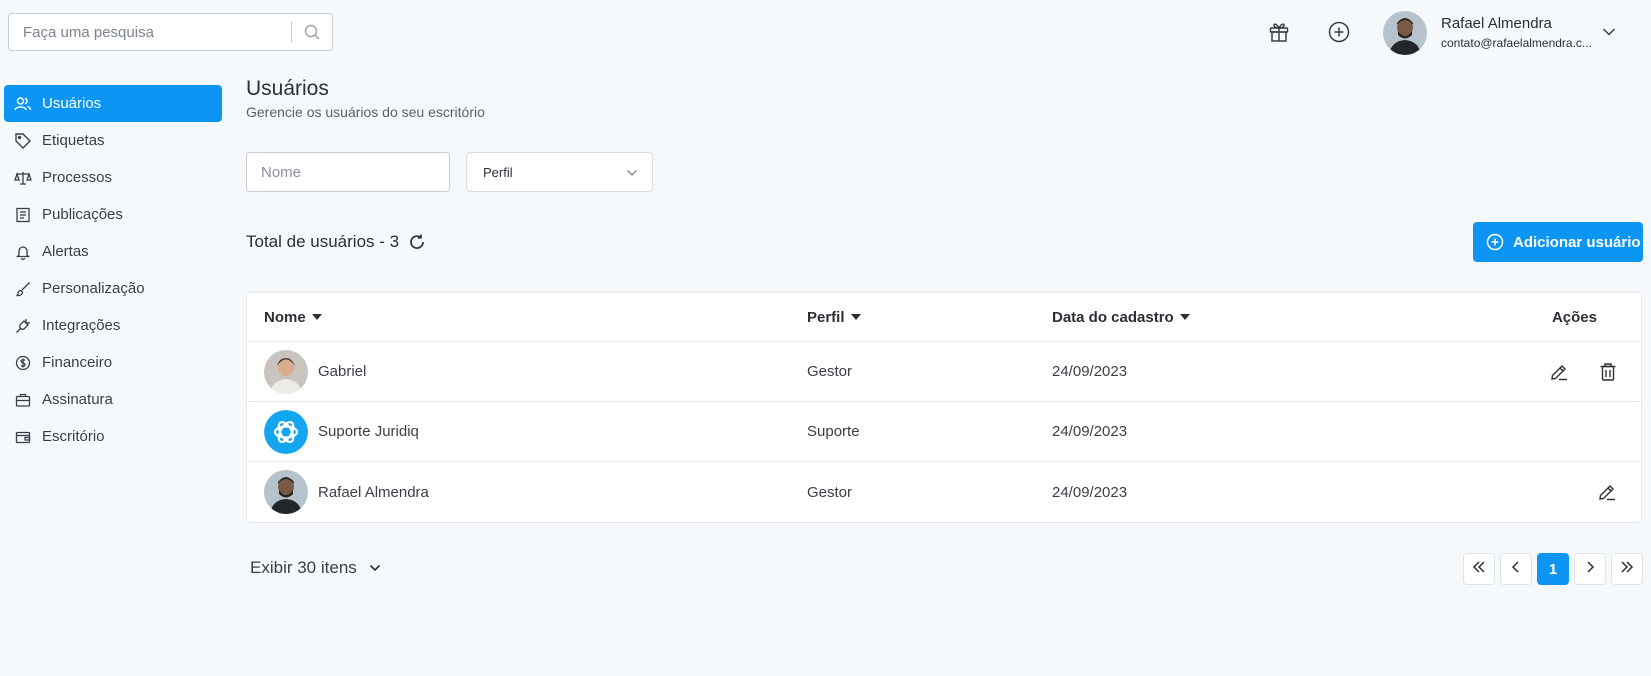 The image size is (1651, 676). I want to click on wallet-icon, so click(23, 437).